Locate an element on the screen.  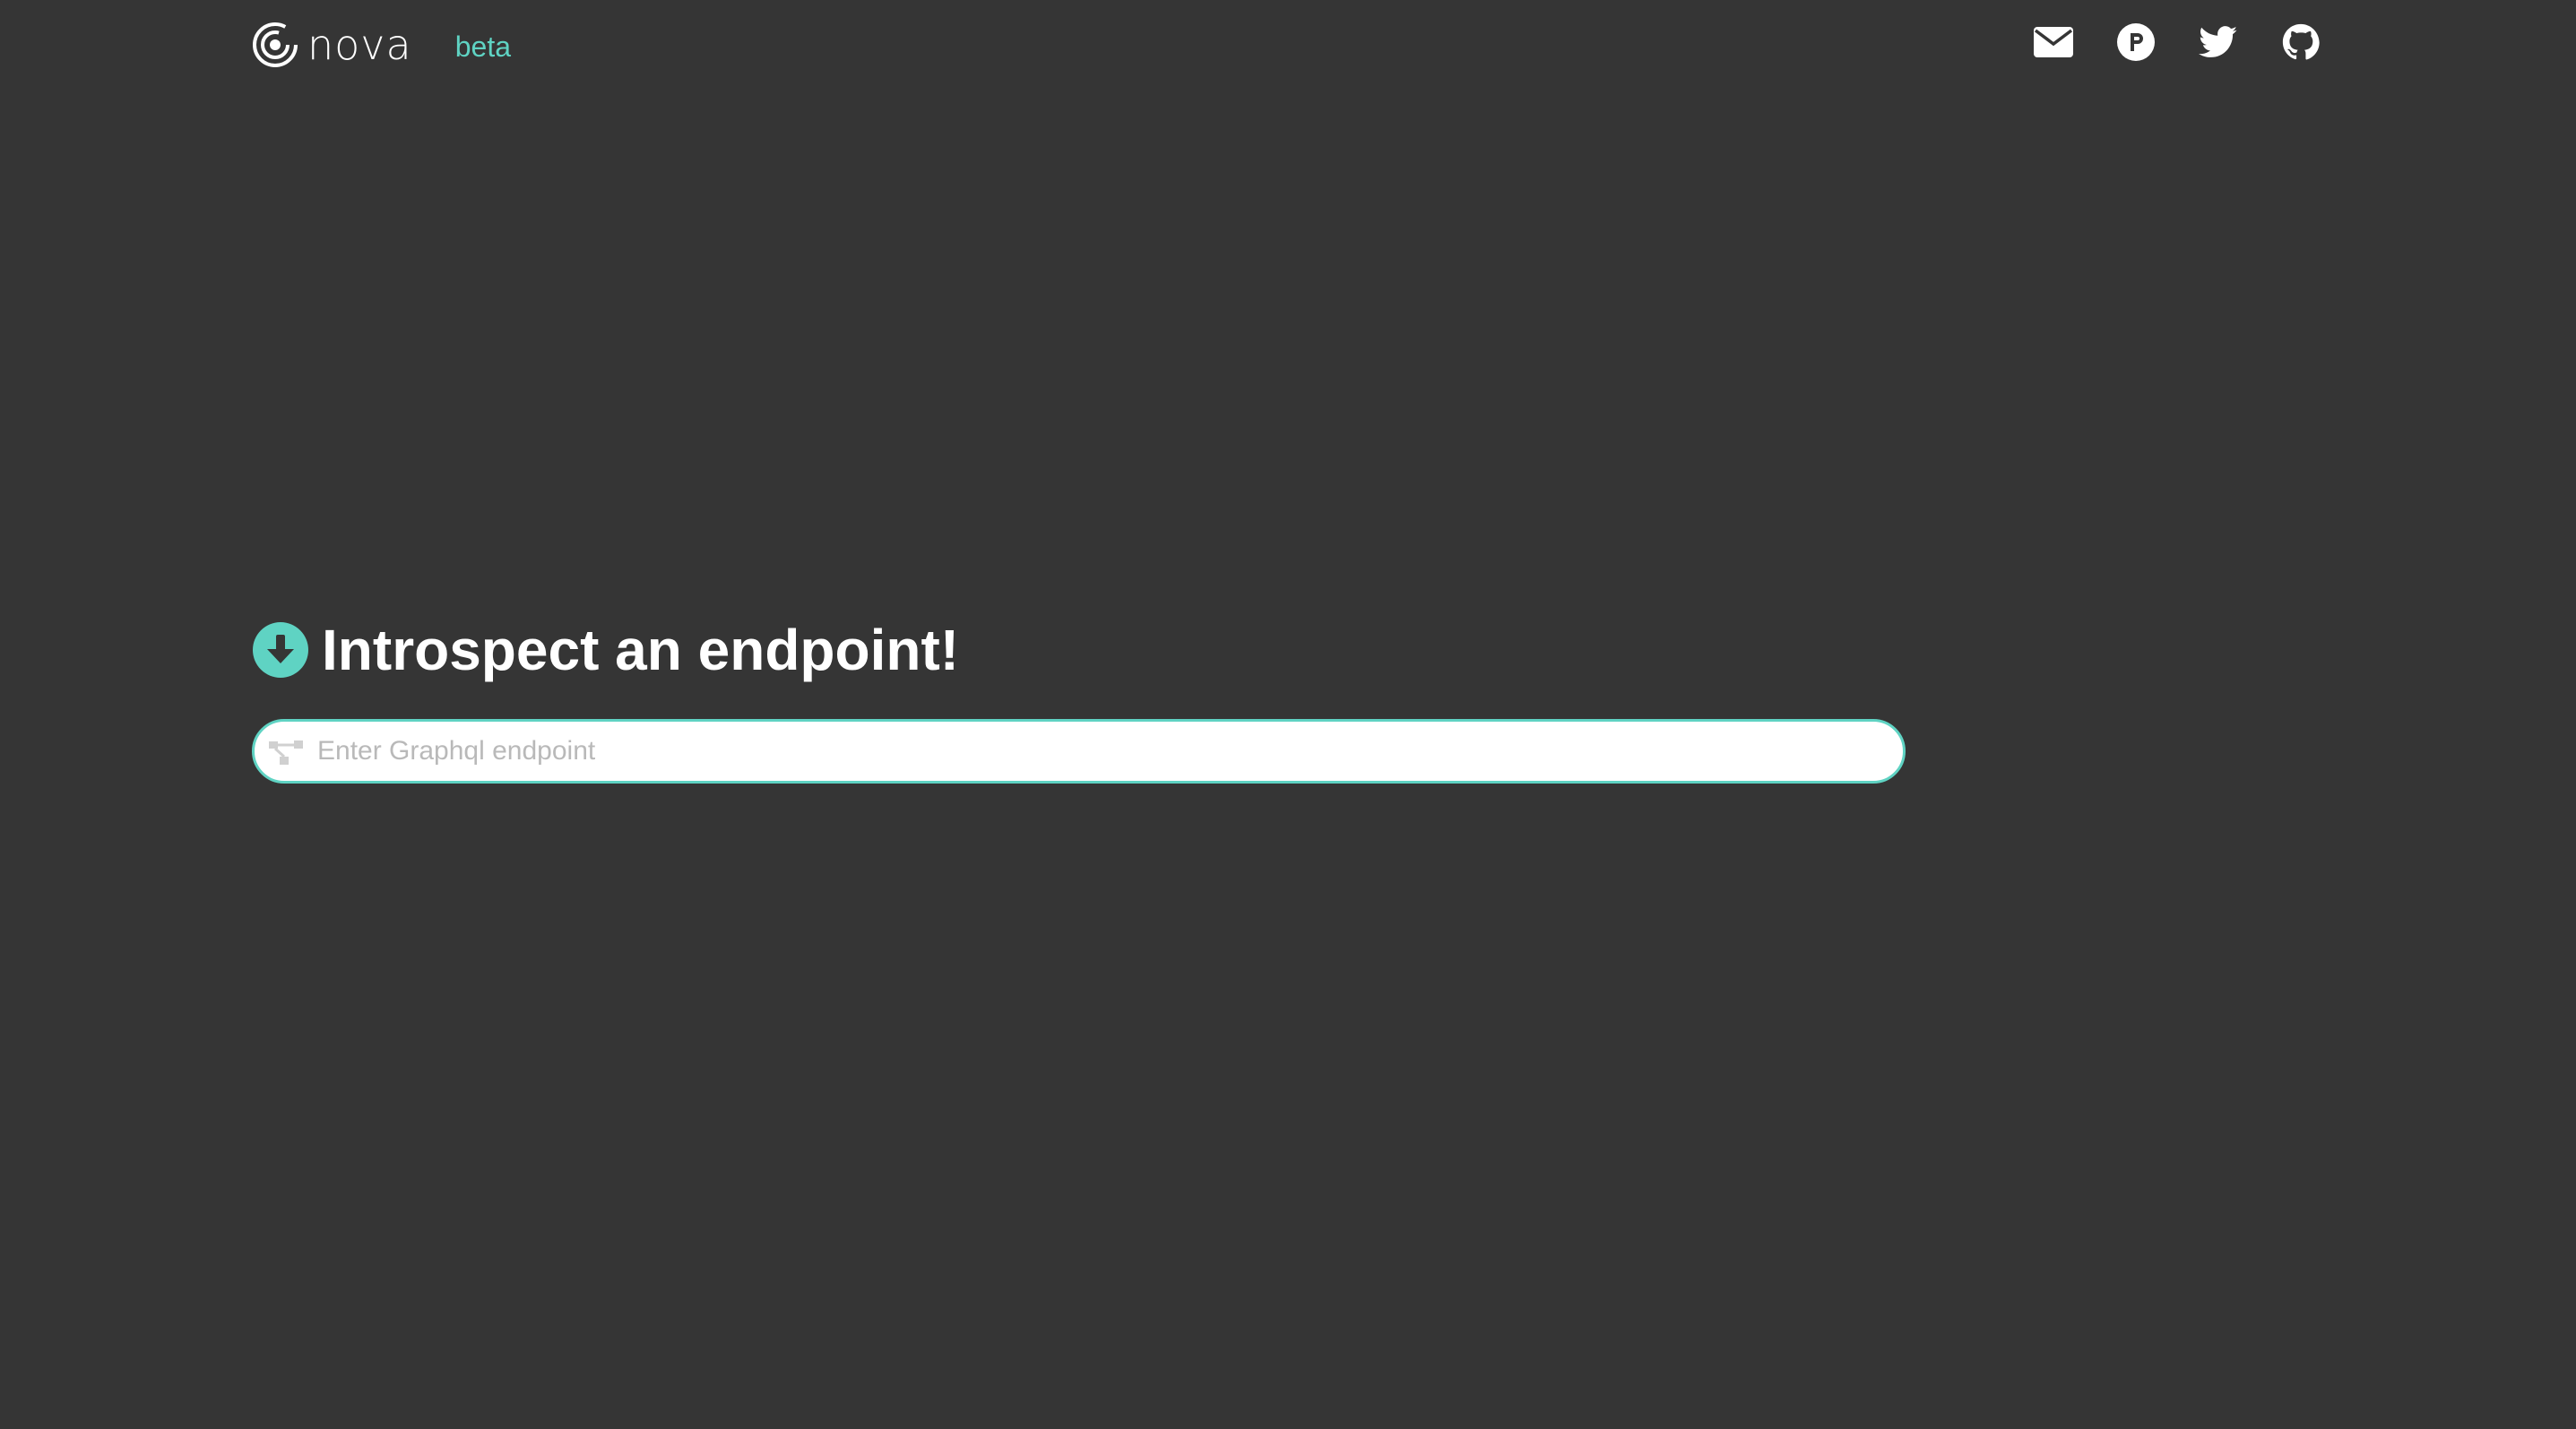
producthunt-icon is located at coordinates (2136, 42).